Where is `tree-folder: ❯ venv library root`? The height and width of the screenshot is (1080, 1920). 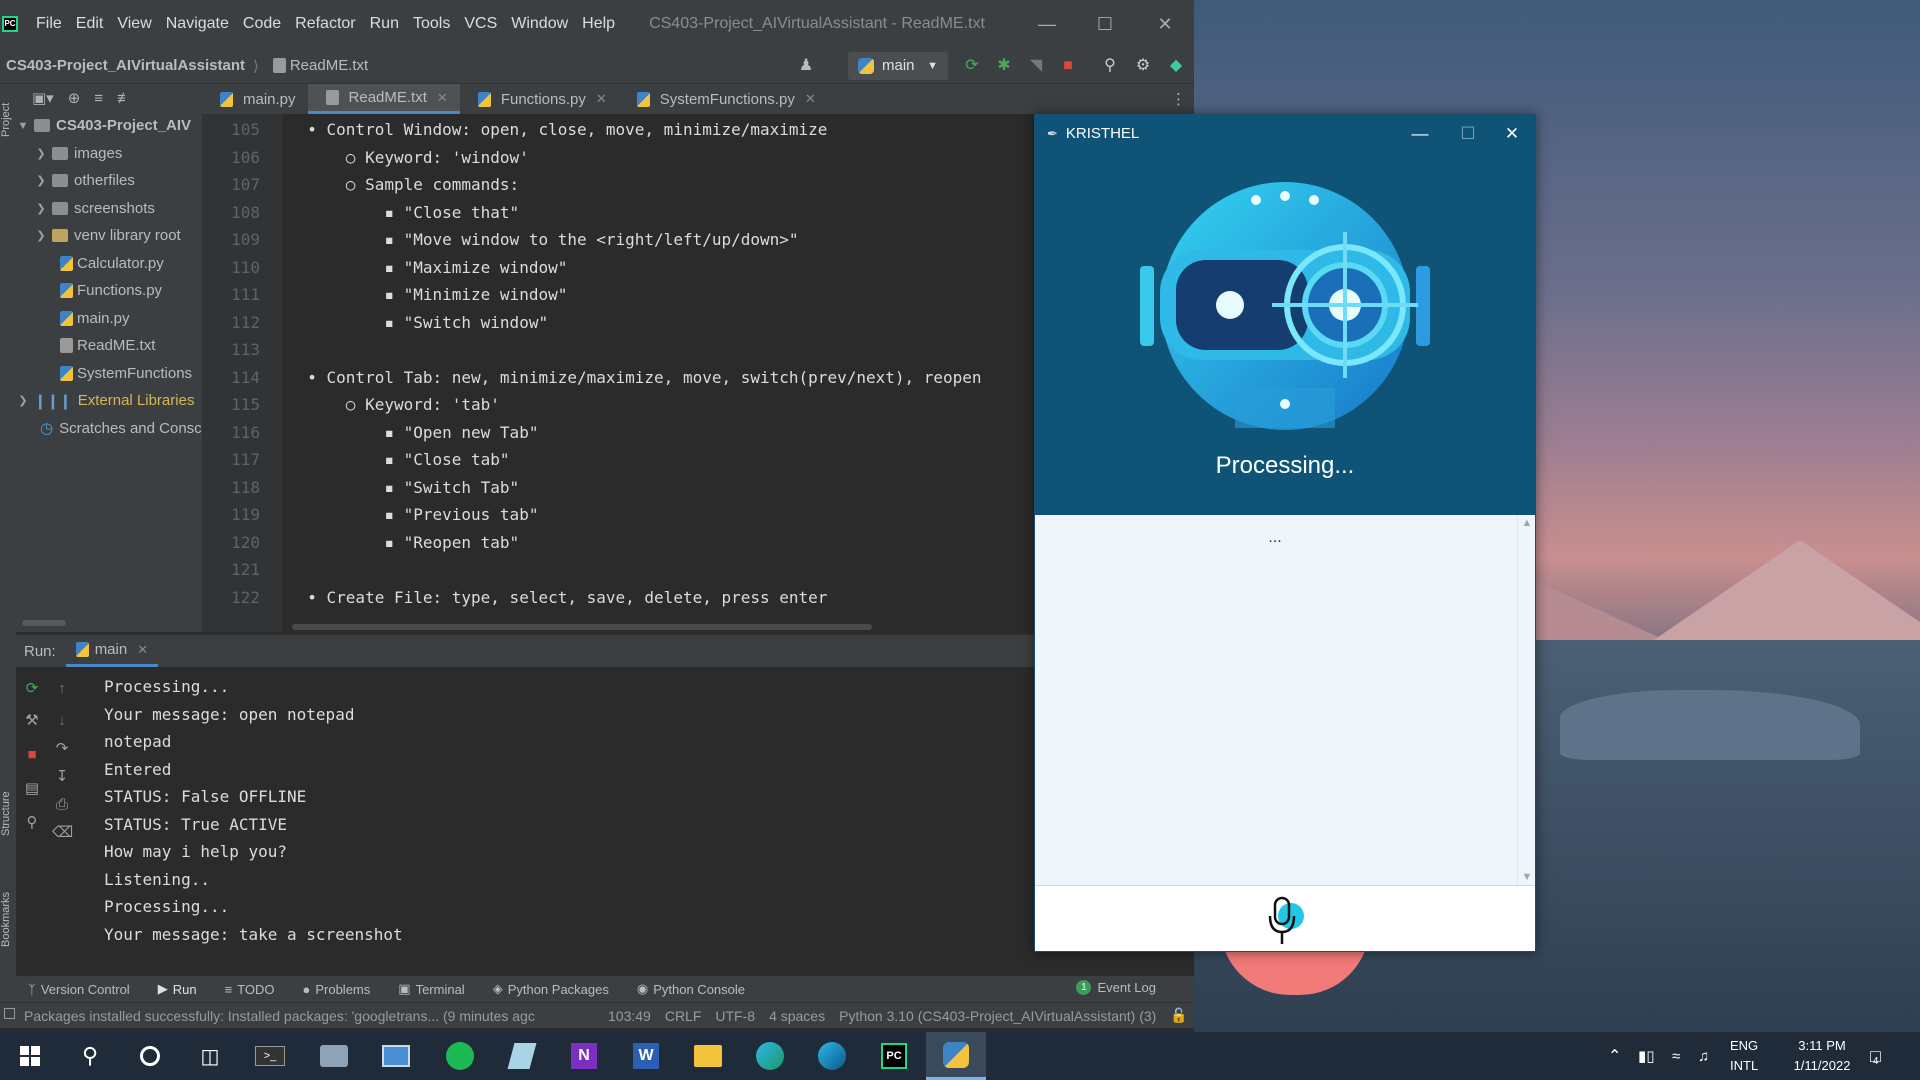
tree-folder: ❯ venv library root is located at coordinates (109, 236).